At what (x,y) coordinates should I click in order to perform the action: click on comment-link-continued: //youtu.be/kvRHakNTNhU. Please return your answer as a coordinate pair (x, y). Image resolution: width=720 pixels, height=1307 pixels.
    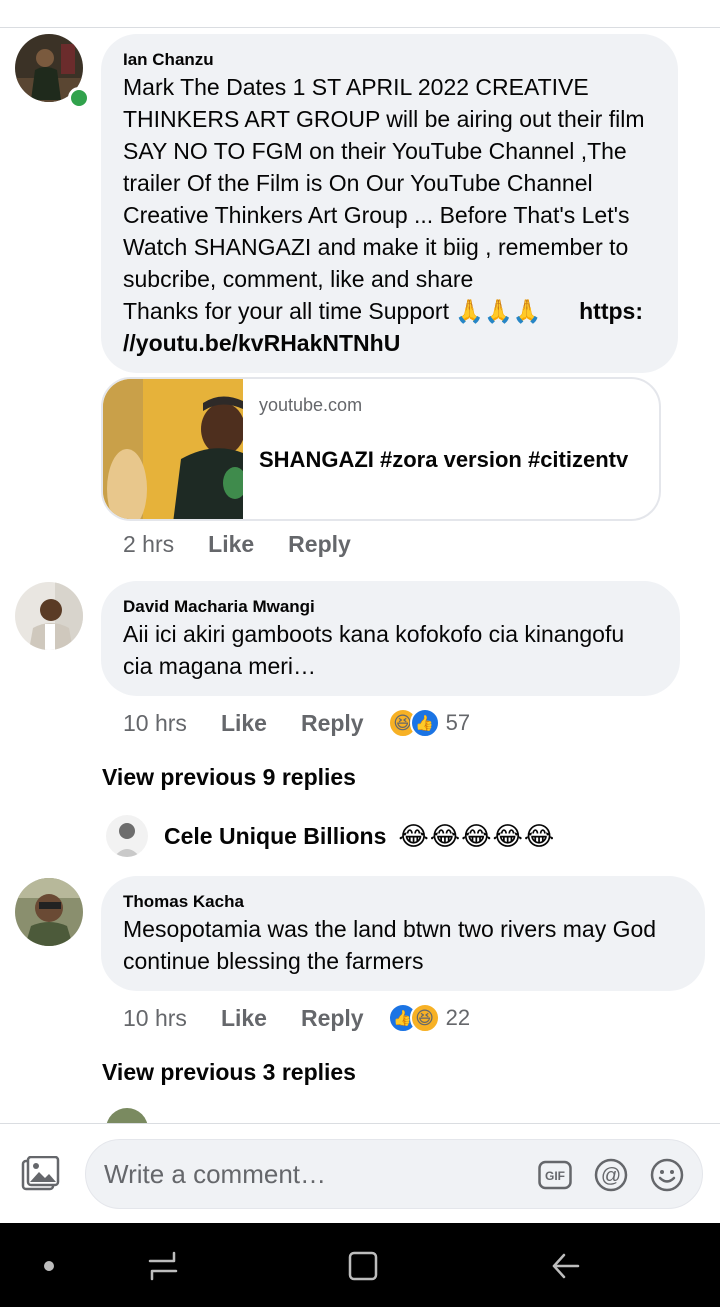
    Looking at the image, I should click on (400, 343).